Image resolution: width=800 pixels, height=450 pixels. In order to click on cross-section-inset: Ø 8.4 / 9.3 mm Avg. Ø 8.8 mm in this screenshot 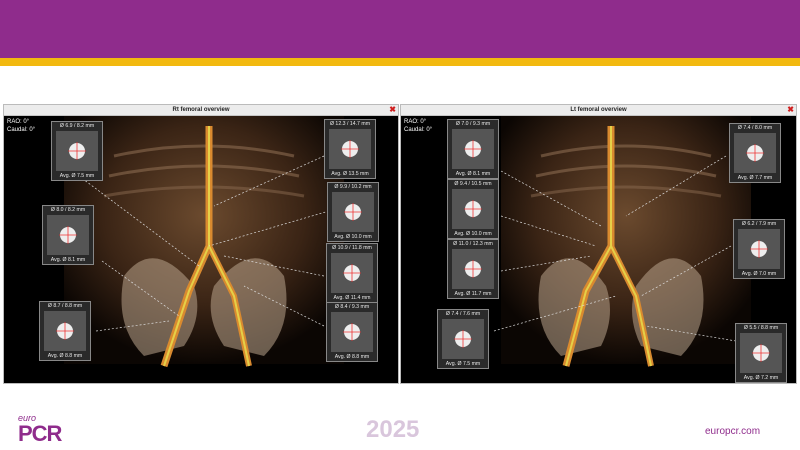, I will do `click(352, 332)`.